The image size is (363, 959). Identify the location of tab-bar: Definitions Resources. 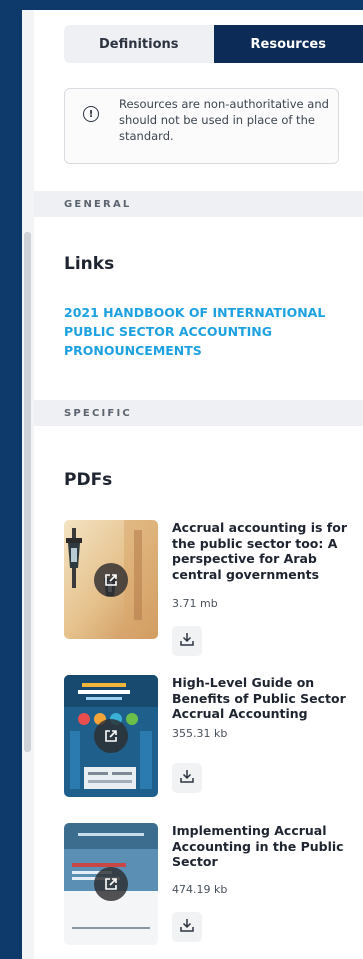
(213, 44).